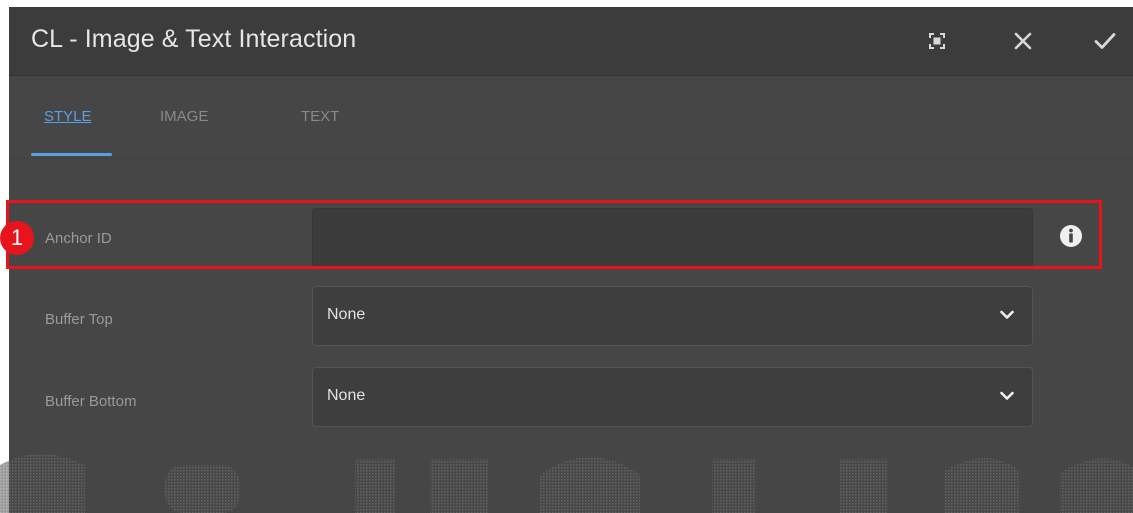 This screenshot has width=1133, height=513. I want to click on info-icon, so click(1071, 236).